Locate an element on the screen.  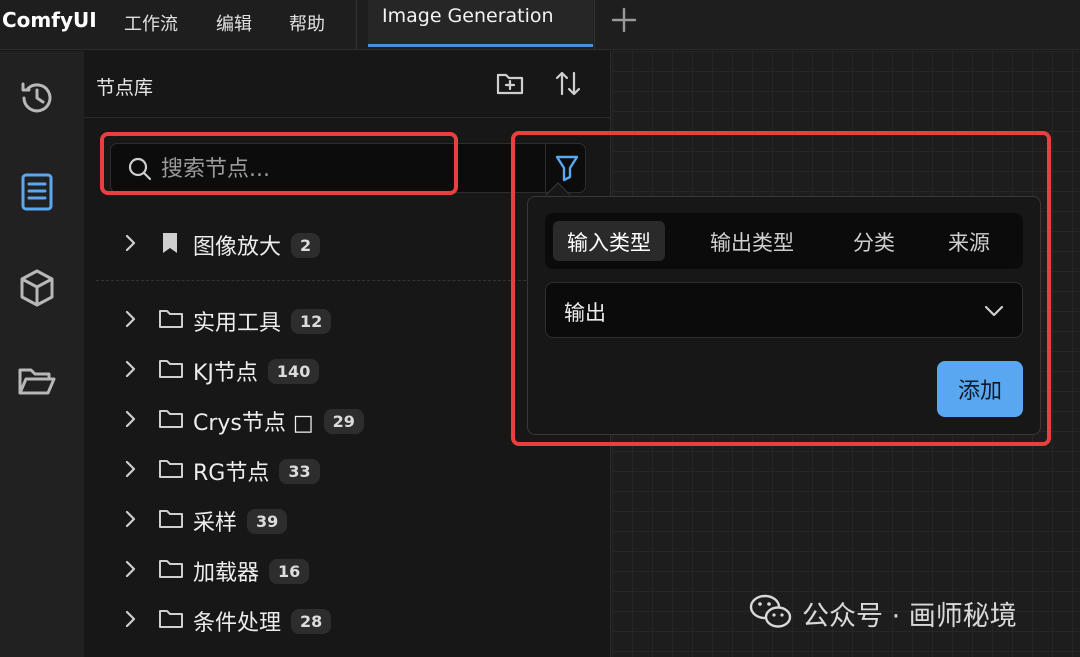
count-badge: 16 is located at coordinates (289, 571).